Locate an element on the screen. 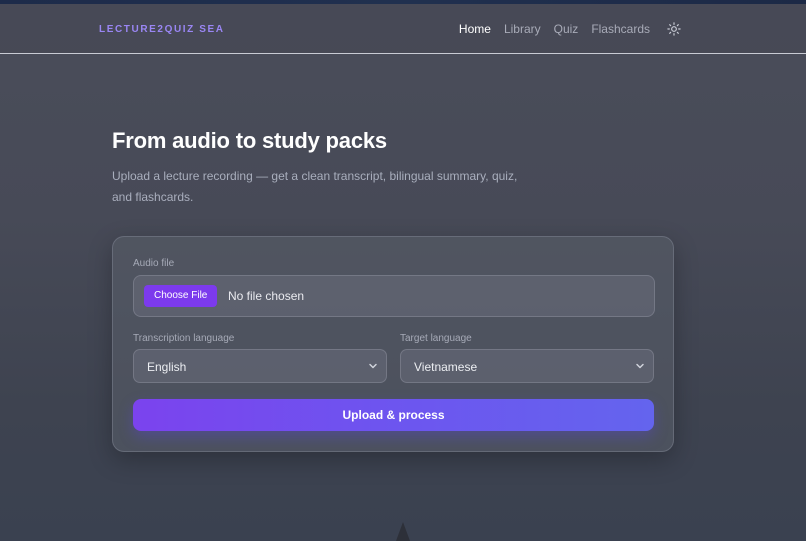 This screenshot has width=806, height=541. main-nav: Home Library Quiz Flashcards is located at coordinates (570, 29).